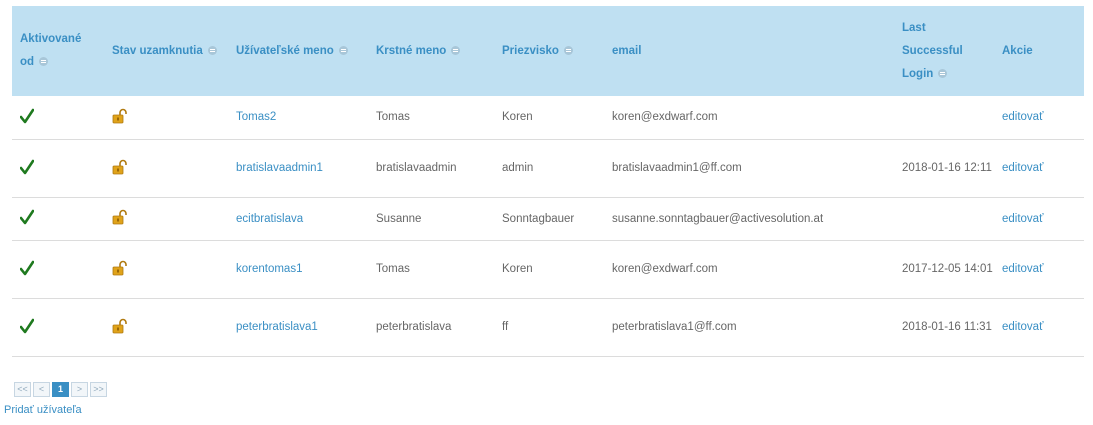  I want to click on username-cell: korentomas1, so click(298, 269).